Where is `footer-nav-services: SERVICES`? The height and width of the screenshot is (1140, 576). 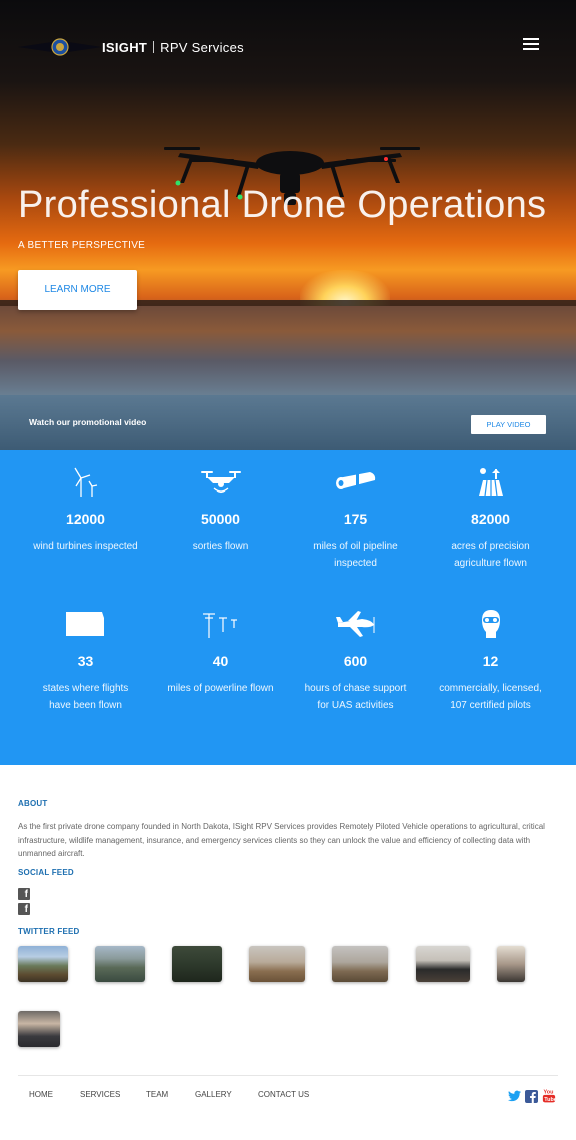 footer-nav-services: SERVICES is located at coordinates (100, 1094).